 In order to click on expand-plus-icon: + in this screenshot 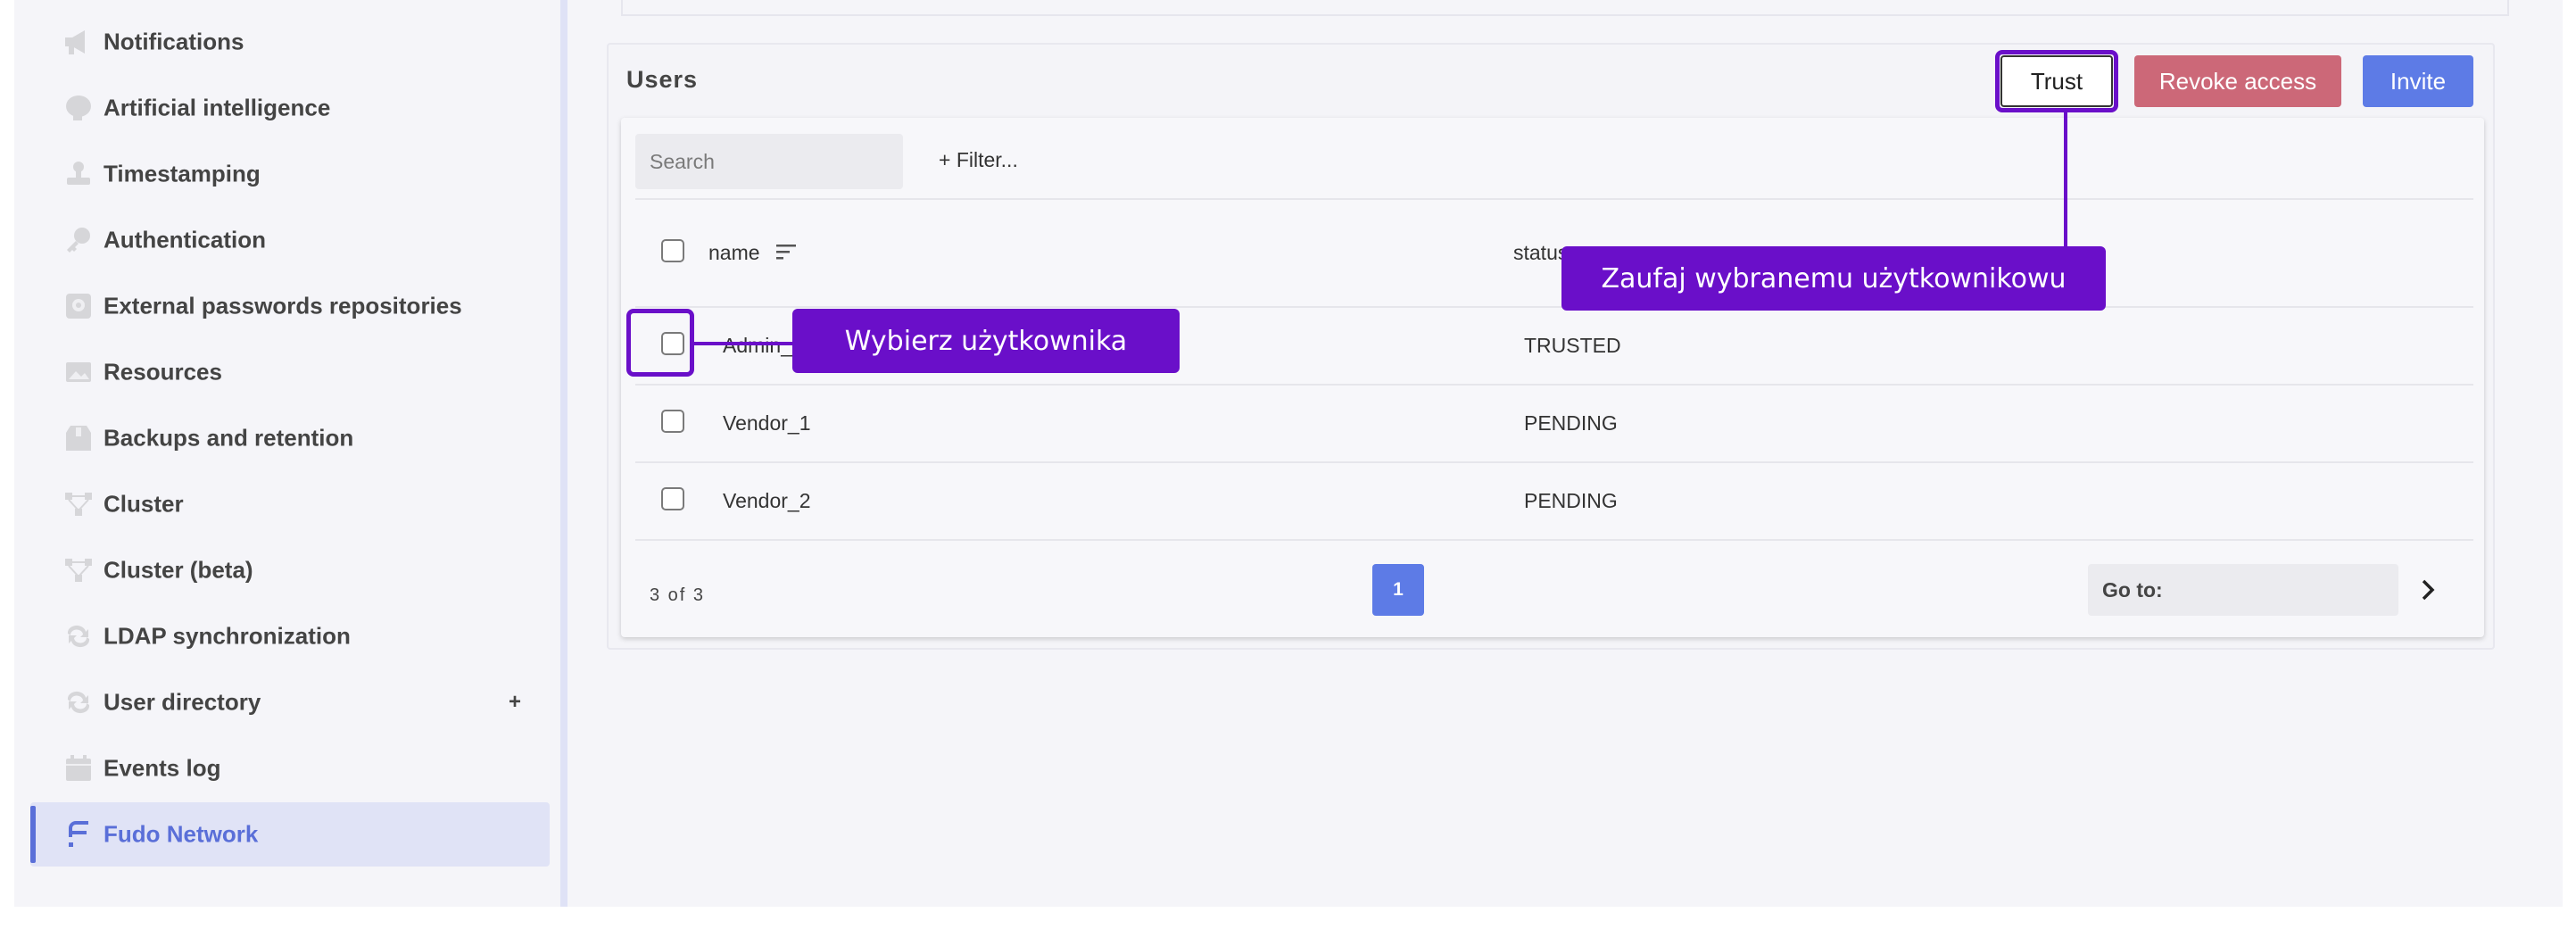, I will do `click(515, 702)`.